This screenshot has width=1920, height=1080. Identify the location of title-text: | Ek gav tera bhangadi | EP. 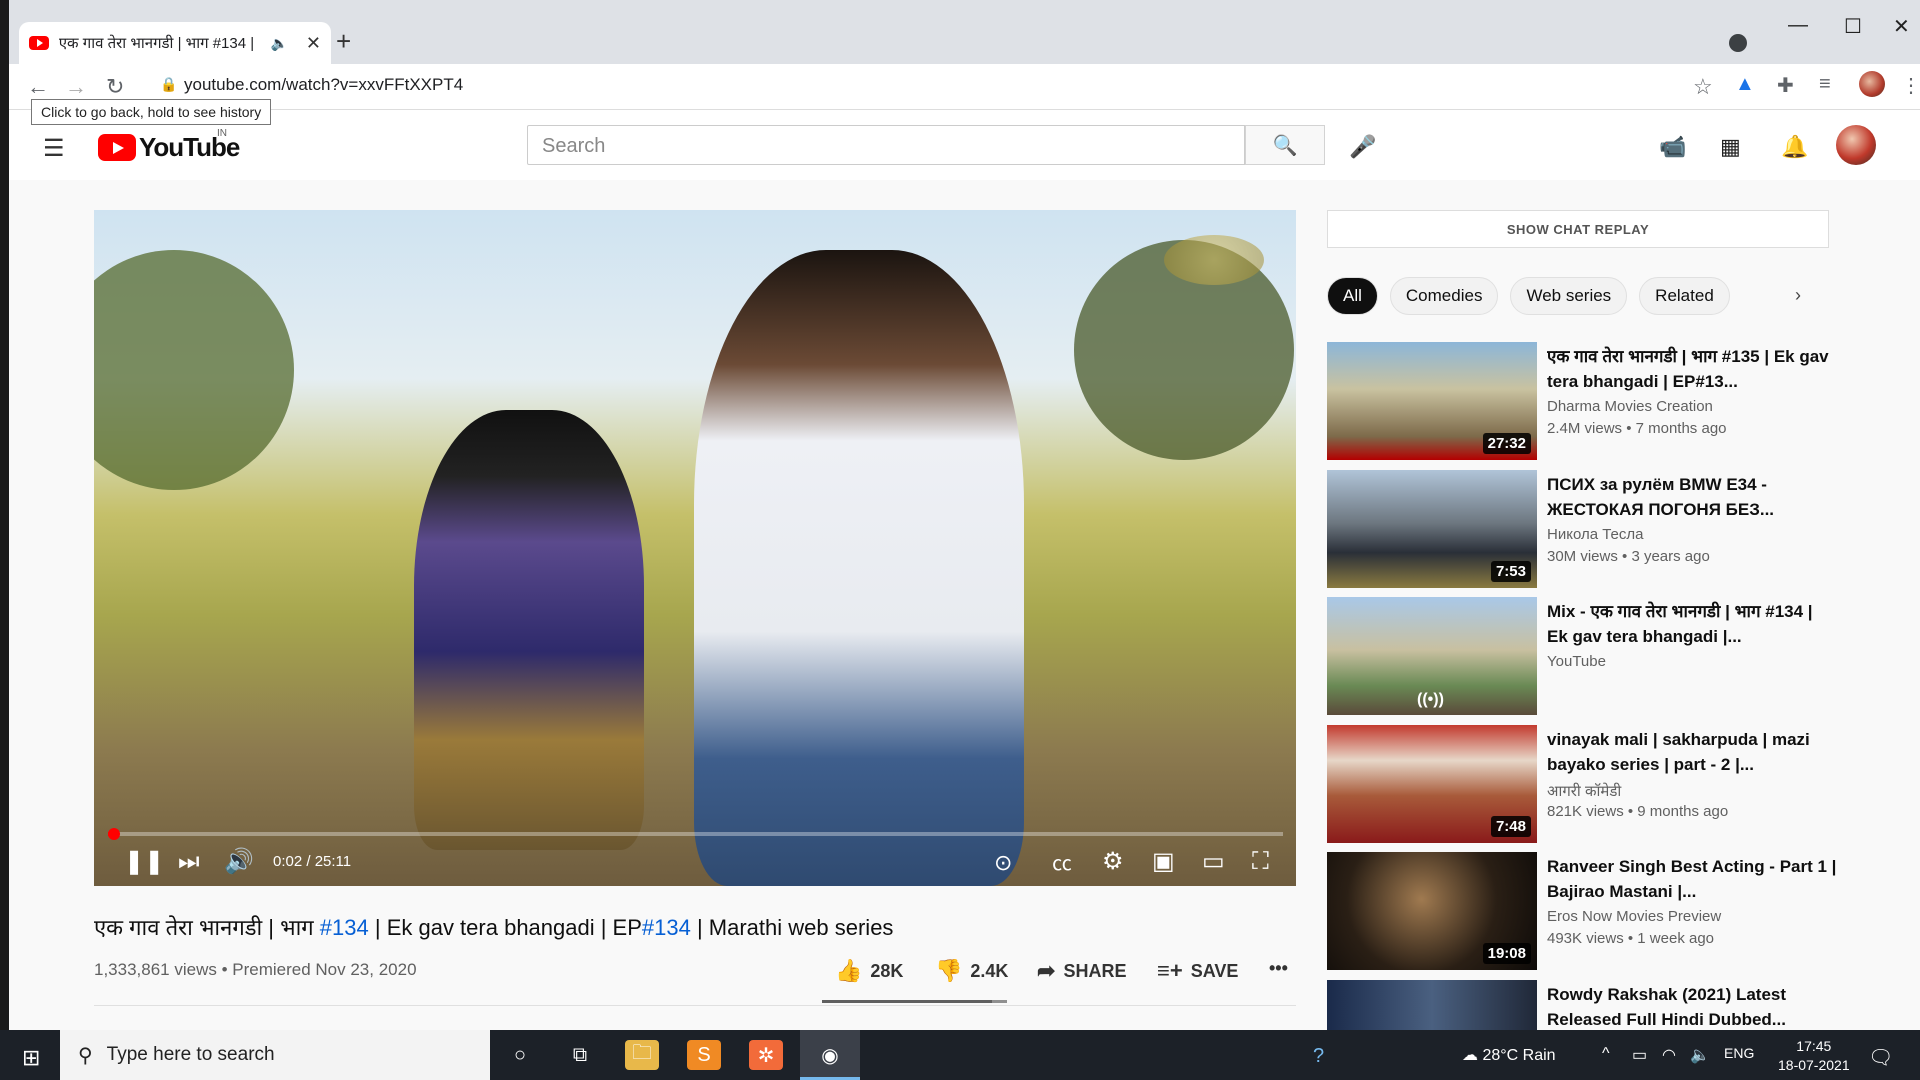
(505, 927).